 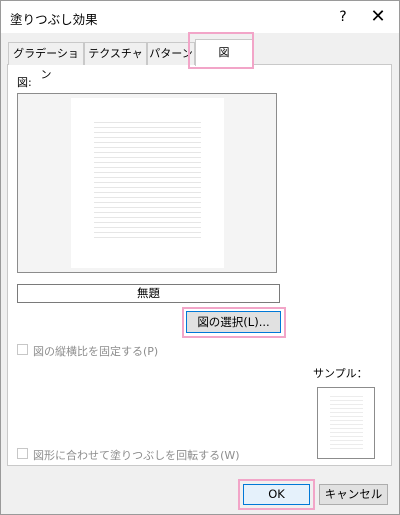 I want to click on rotate-with-shape-checkbox, so click(x=22, y=453).